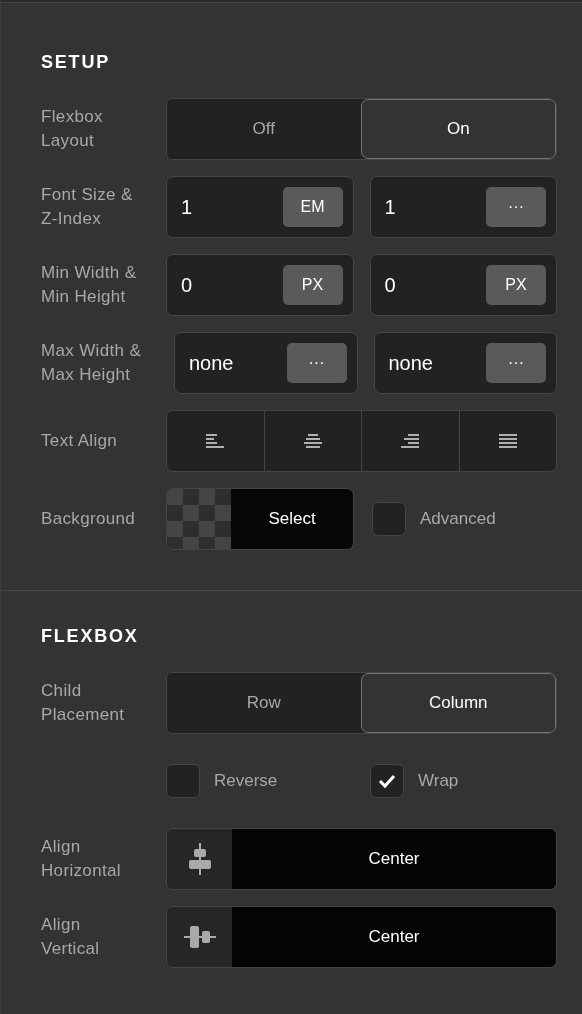 The height and width of the screenshot is (1014, 582). What do you see at coordinates (81, 859) in the screenshot?
I see `field-label: Align Horizontal` at bounding box center [81, 859].